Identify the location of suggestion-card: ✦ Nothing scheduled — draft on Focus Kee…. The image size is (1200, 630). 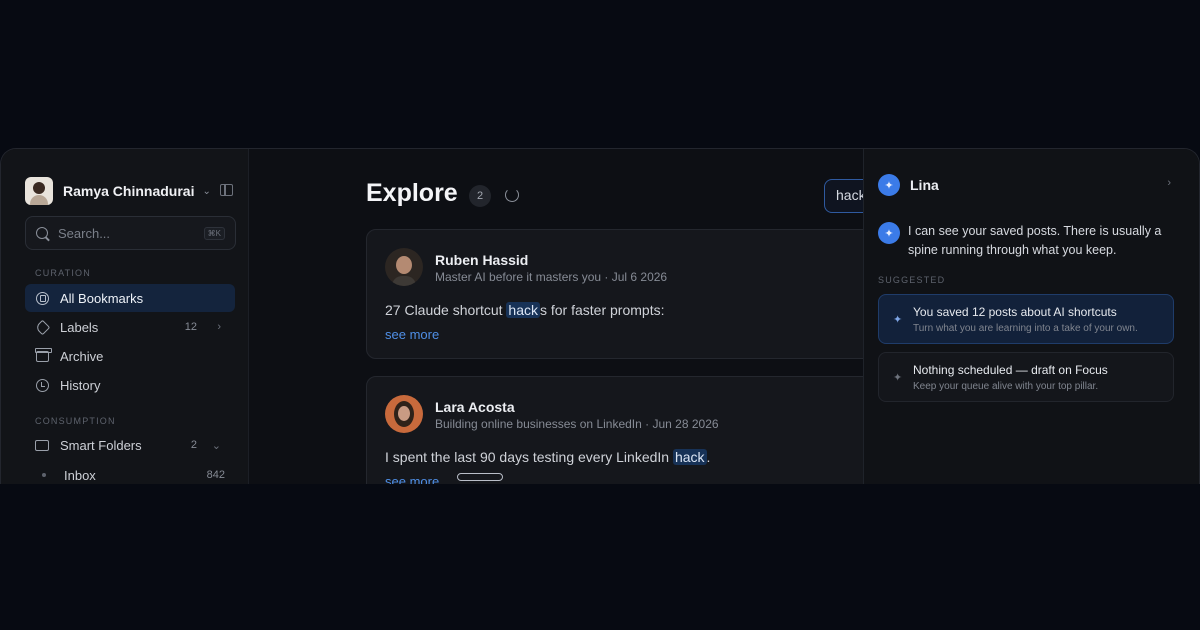
(1026, 377).